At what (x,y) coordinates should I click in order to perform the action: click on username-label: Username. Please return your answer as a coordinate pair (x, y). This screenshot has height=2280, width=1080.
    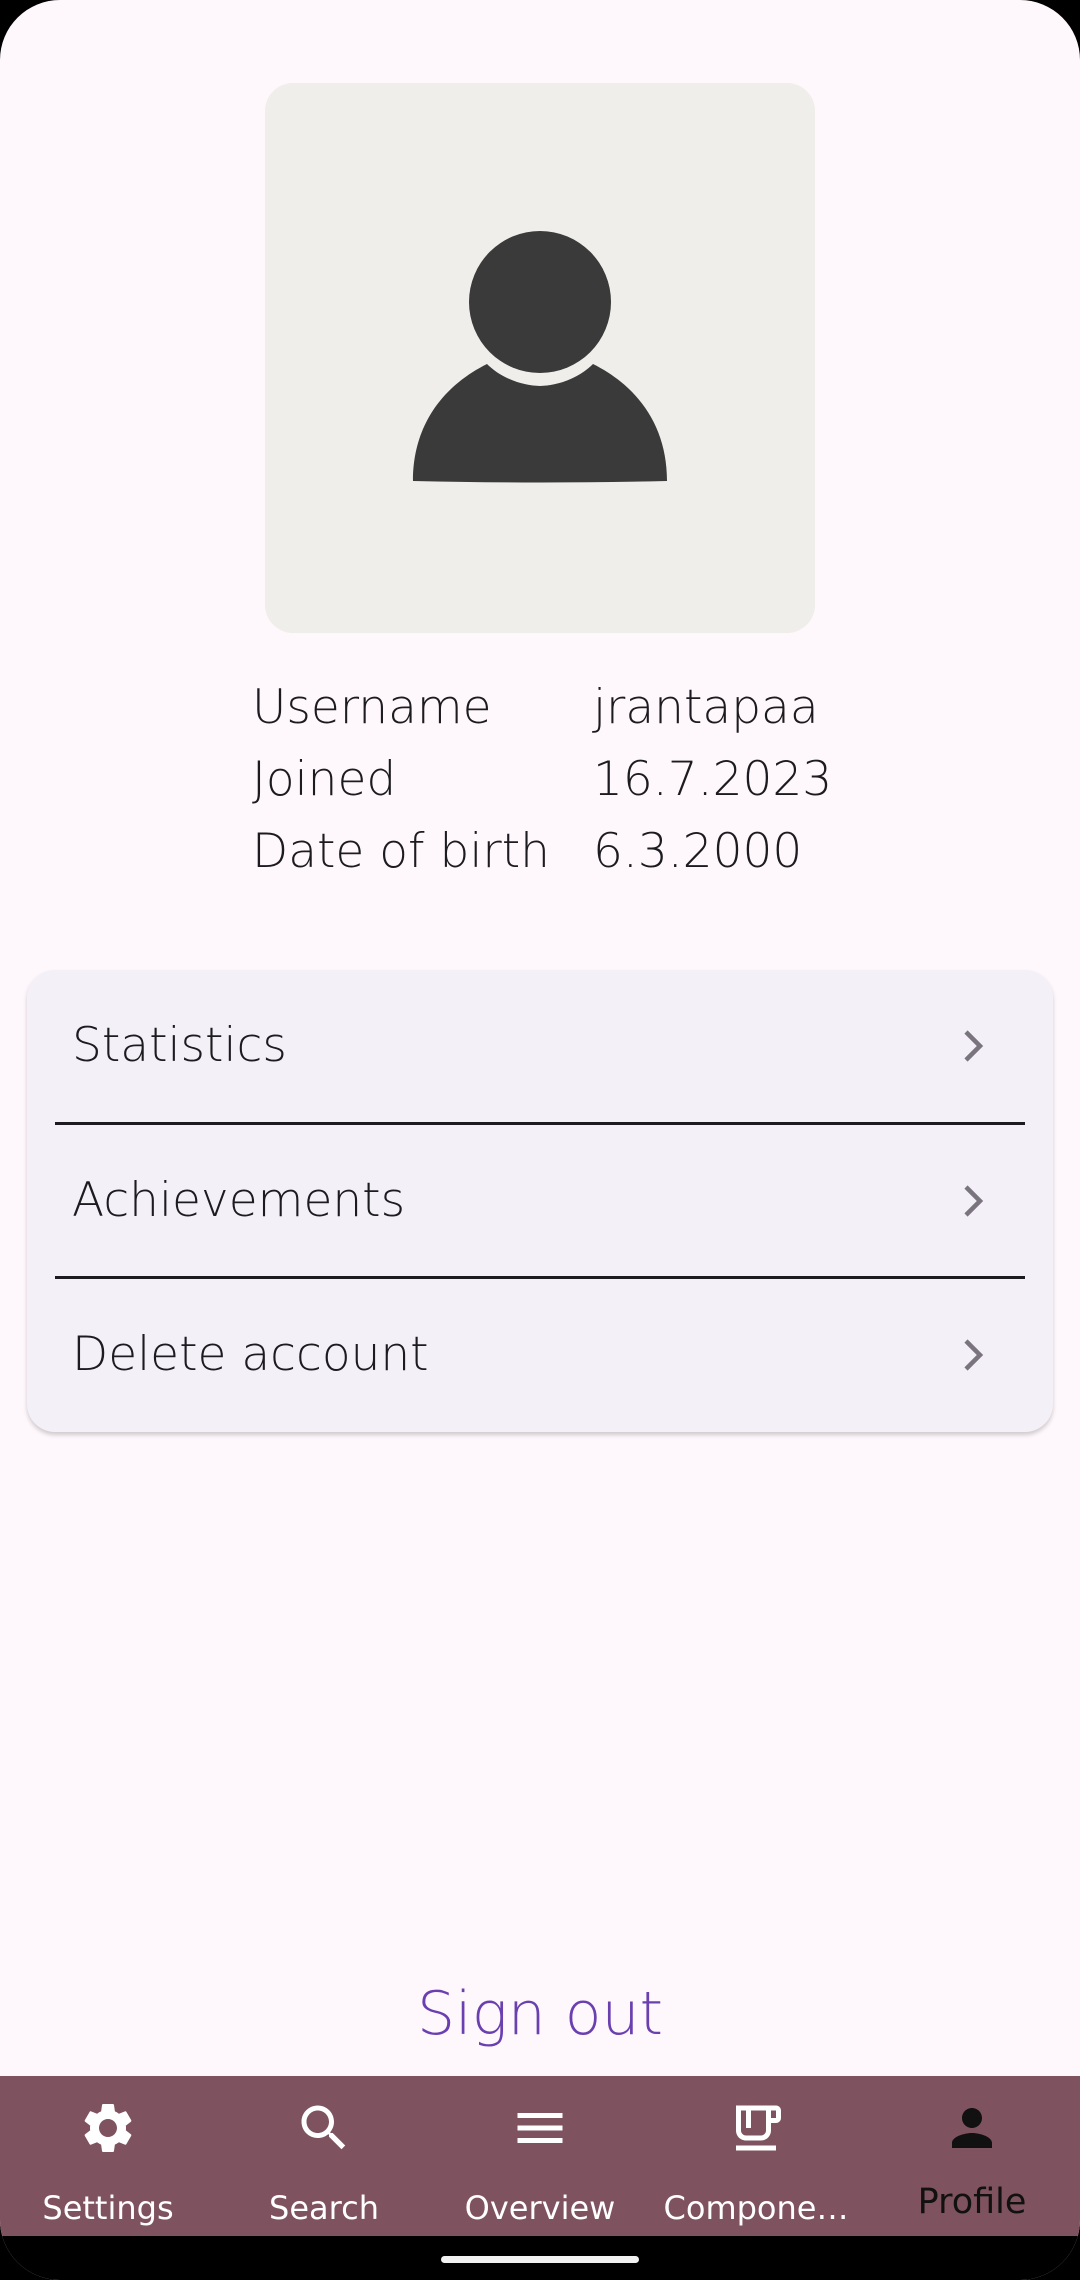
    Looking at the image, I should click on (372, 707).